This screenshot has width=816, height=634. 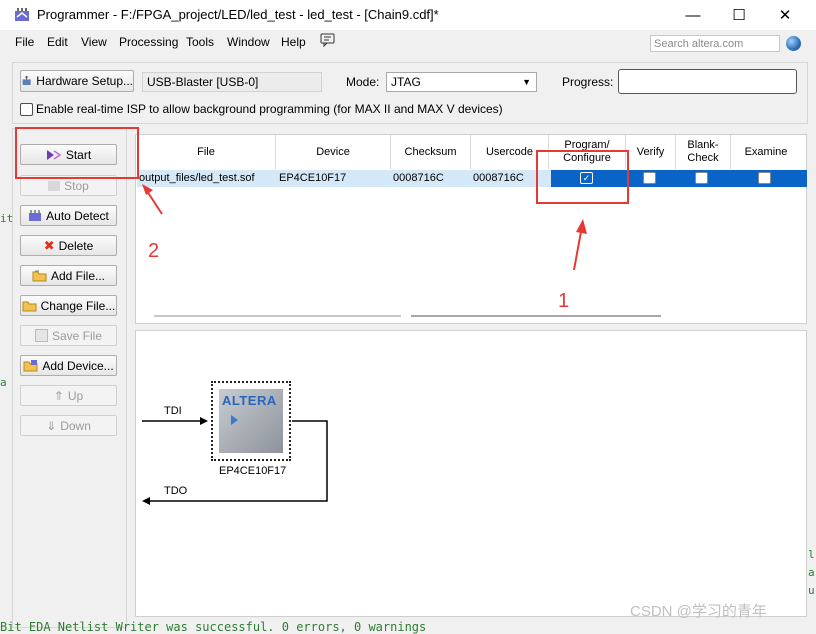 What do you see at coordinates (30, 366) in the screenshot?
I see `add-device-icon` at bounding box center [30, 366].